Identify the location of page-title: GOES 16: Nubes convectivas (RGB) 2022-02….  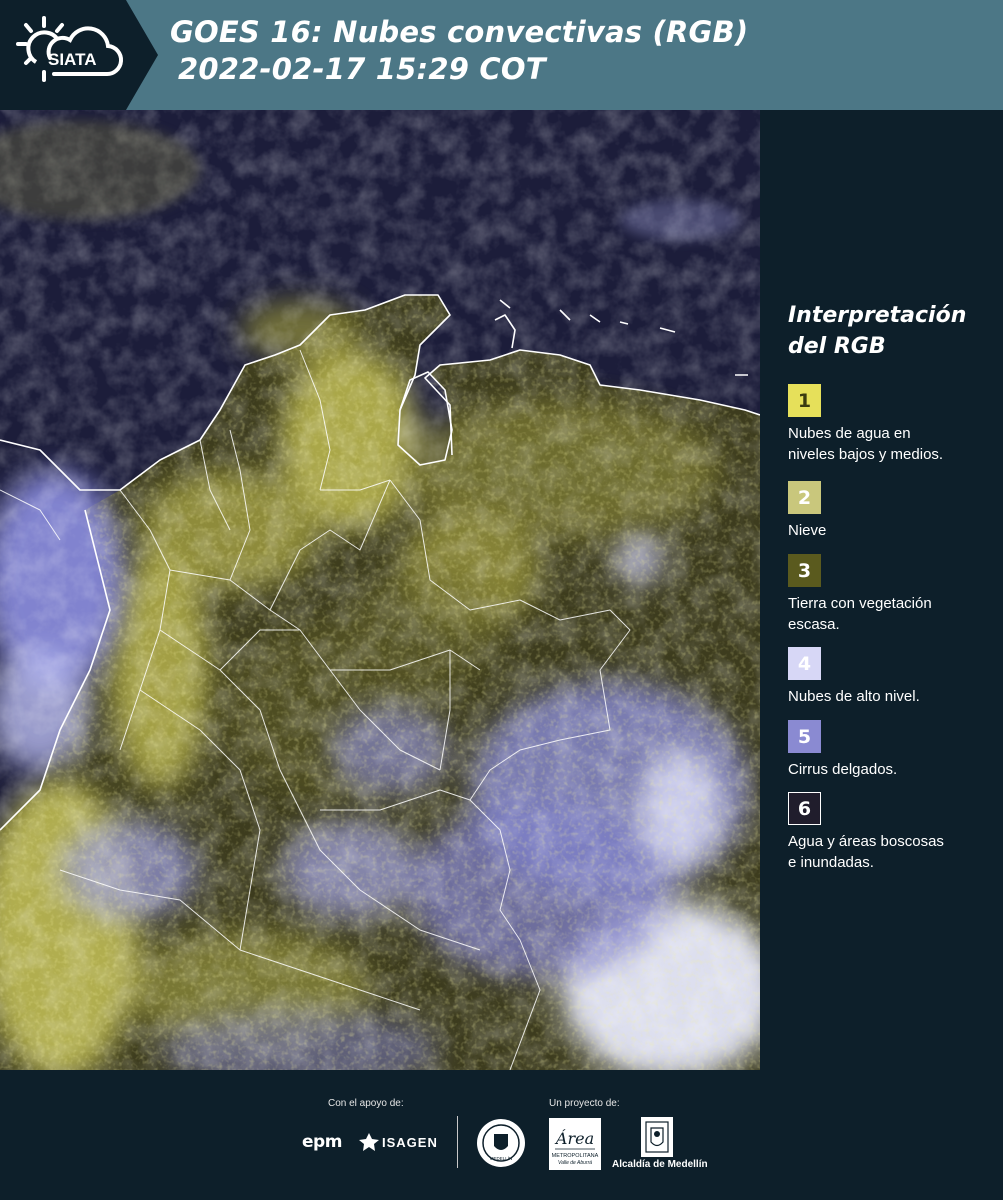
(459, 51).